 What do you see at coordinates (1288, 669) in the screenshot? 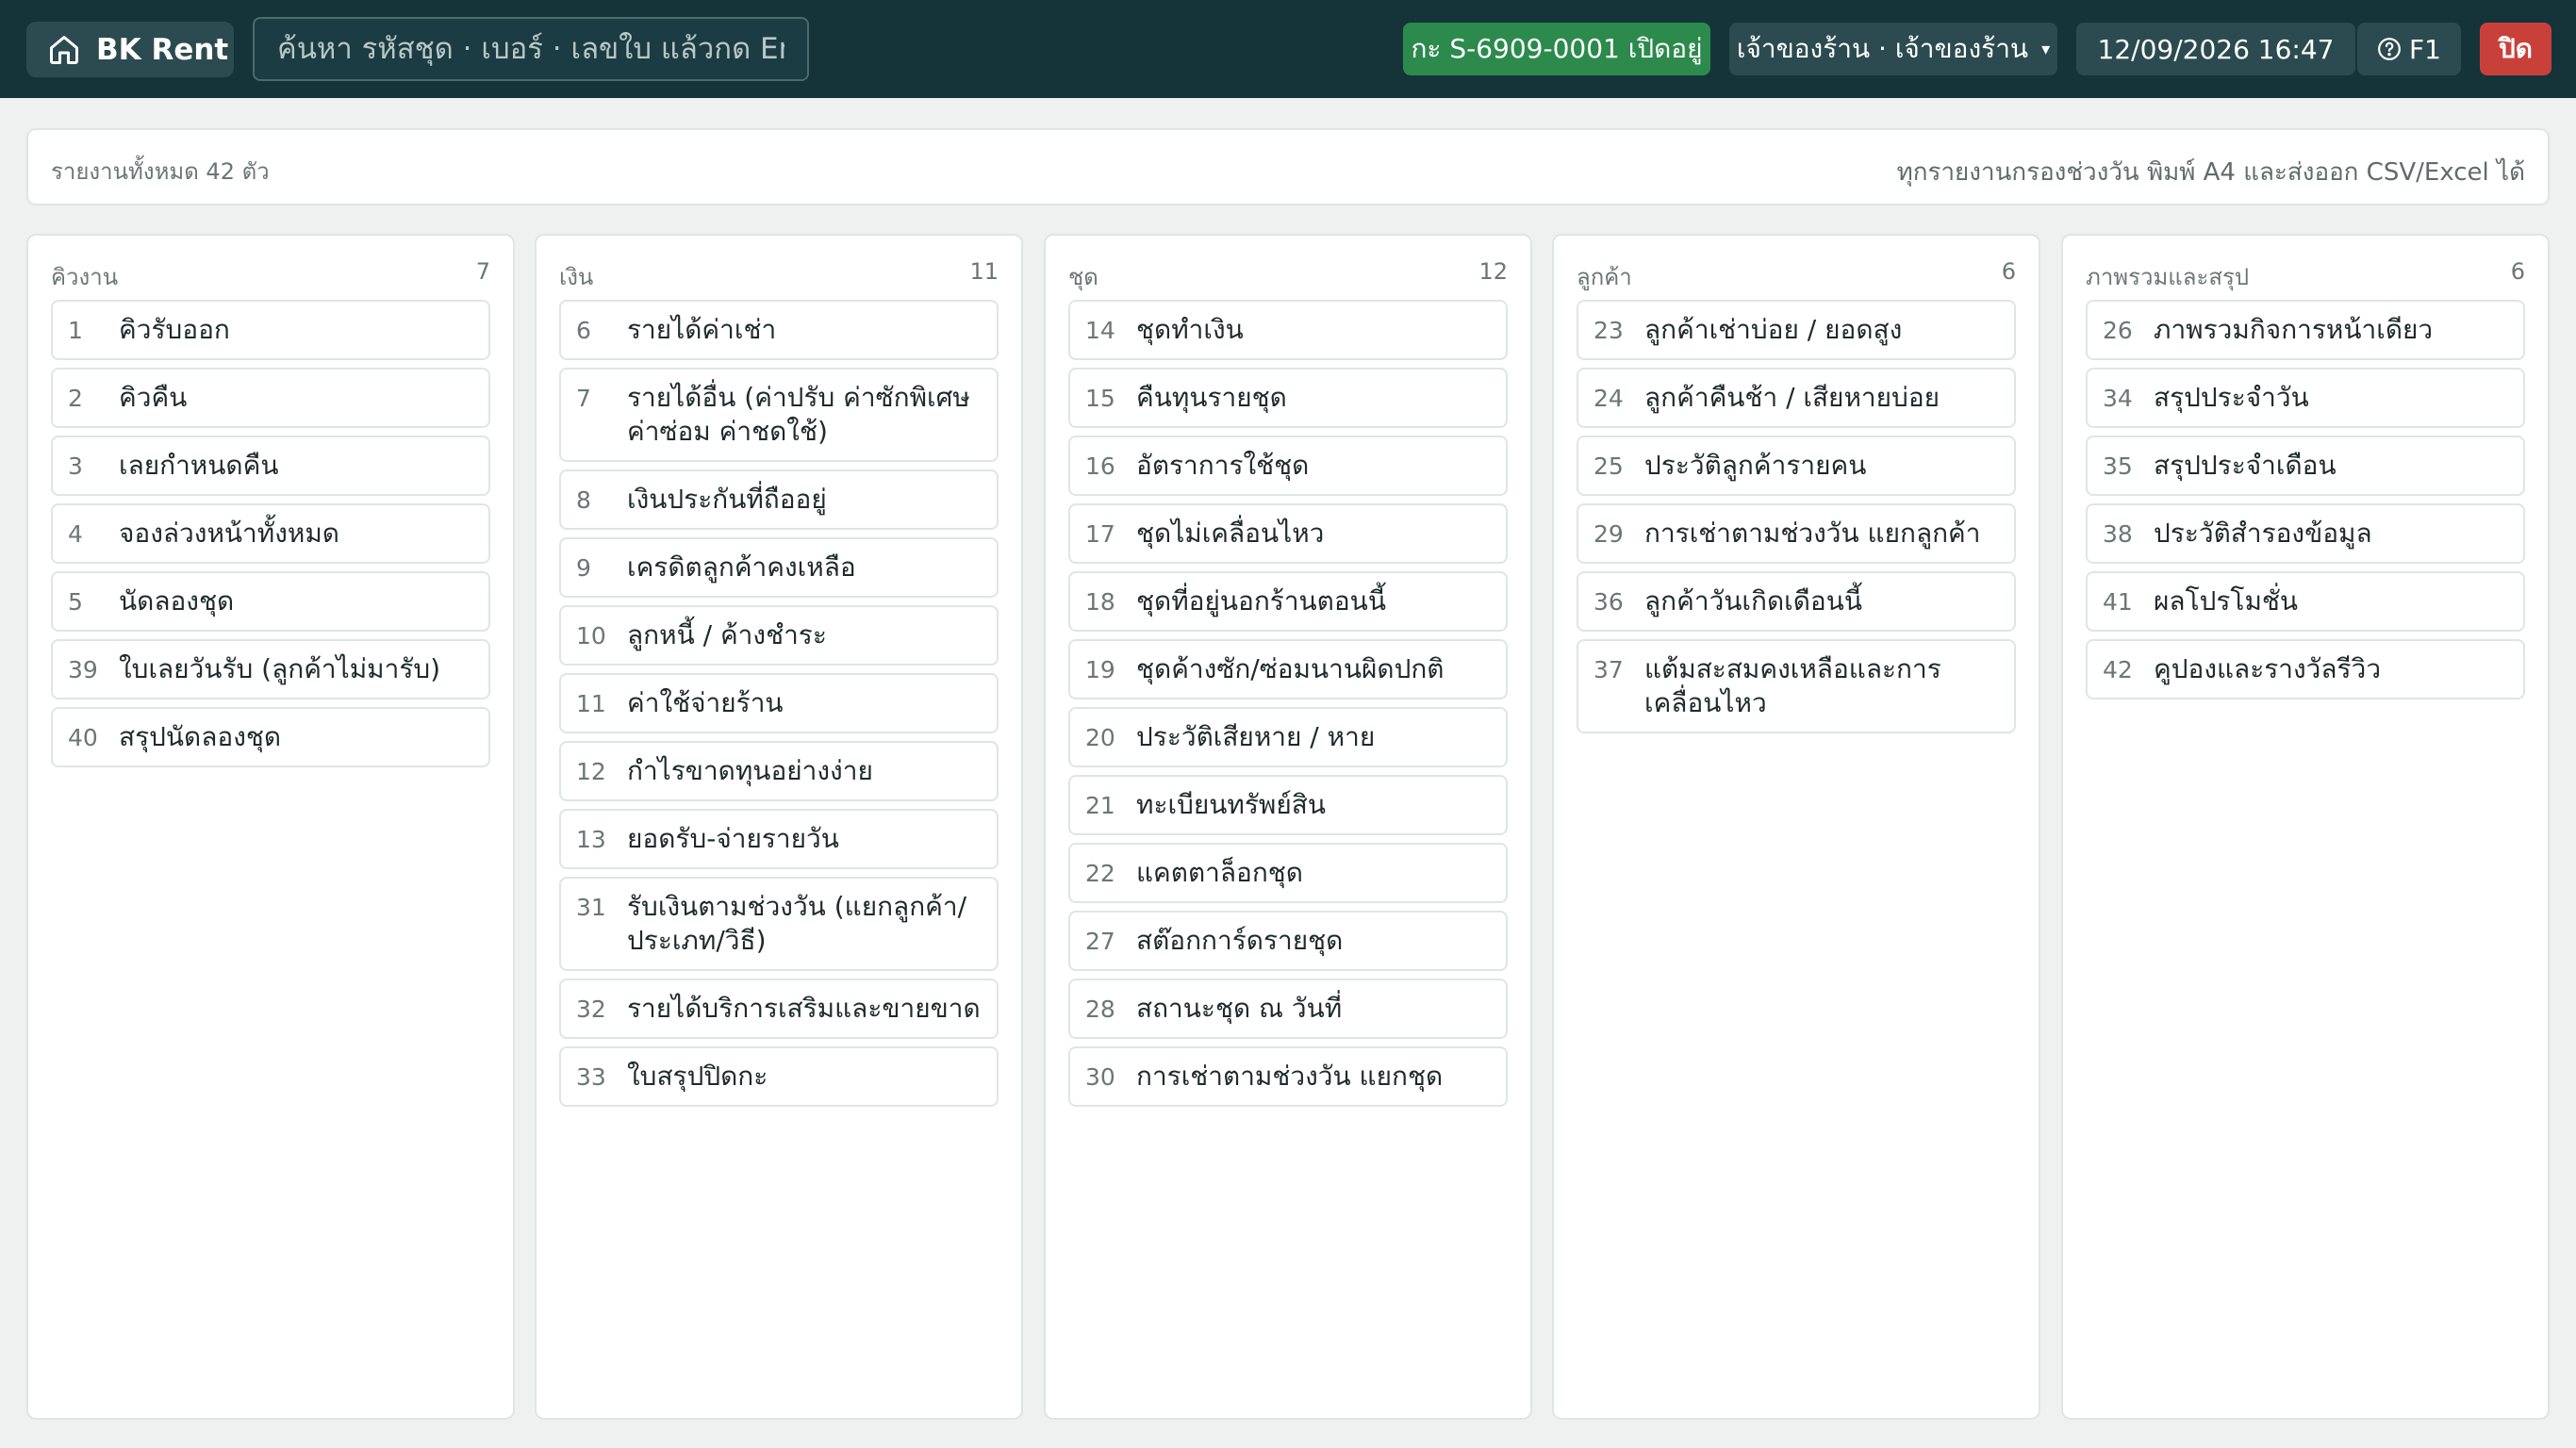
I see `report-item: 19 ชุดค้างซัก/ซ่อมนานผิดปกติ` at bounding box center [1288, 669].